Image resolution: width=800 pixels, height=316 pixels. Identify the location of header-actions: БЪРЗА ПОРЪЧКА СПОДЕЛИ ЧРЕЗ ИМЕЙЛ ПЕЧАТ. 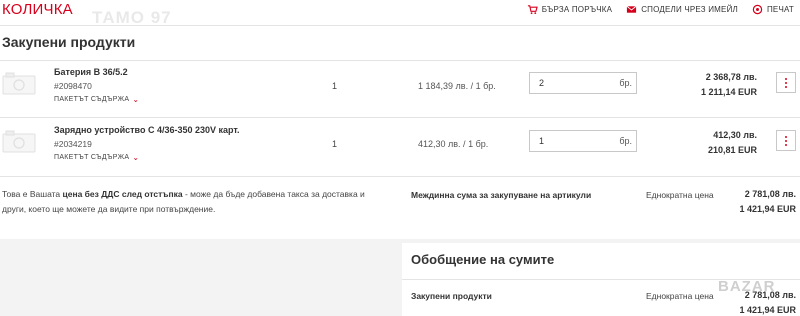
(660, 9).